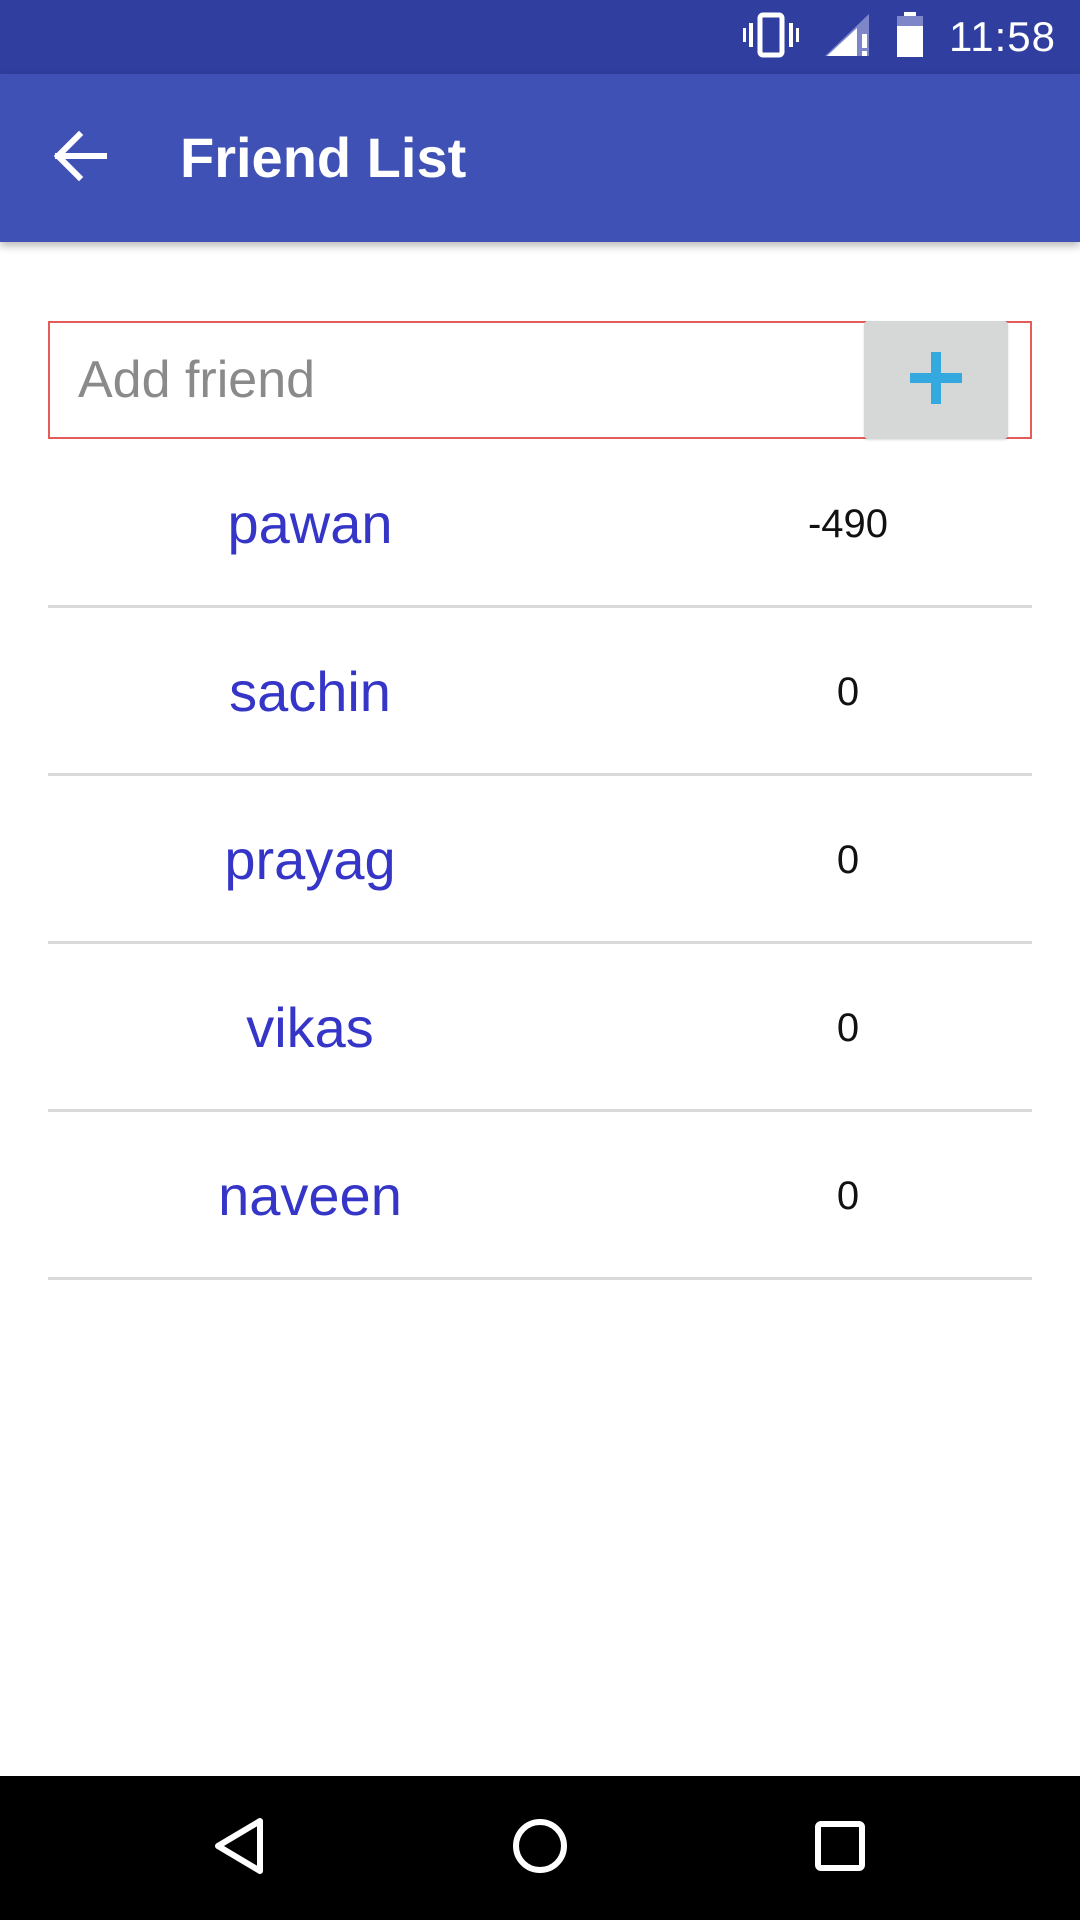 This screenshot has height=1920, width=1080. I want to click on add-friend-input, so click(458, 380).